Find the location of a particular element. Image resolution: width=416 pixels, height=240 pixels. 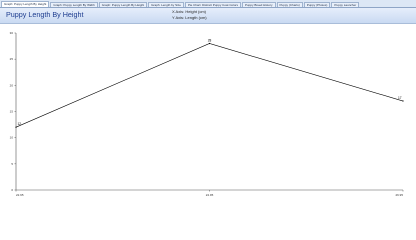

tab-7: Puppy (Charts) is located at coordinates (289, 4).